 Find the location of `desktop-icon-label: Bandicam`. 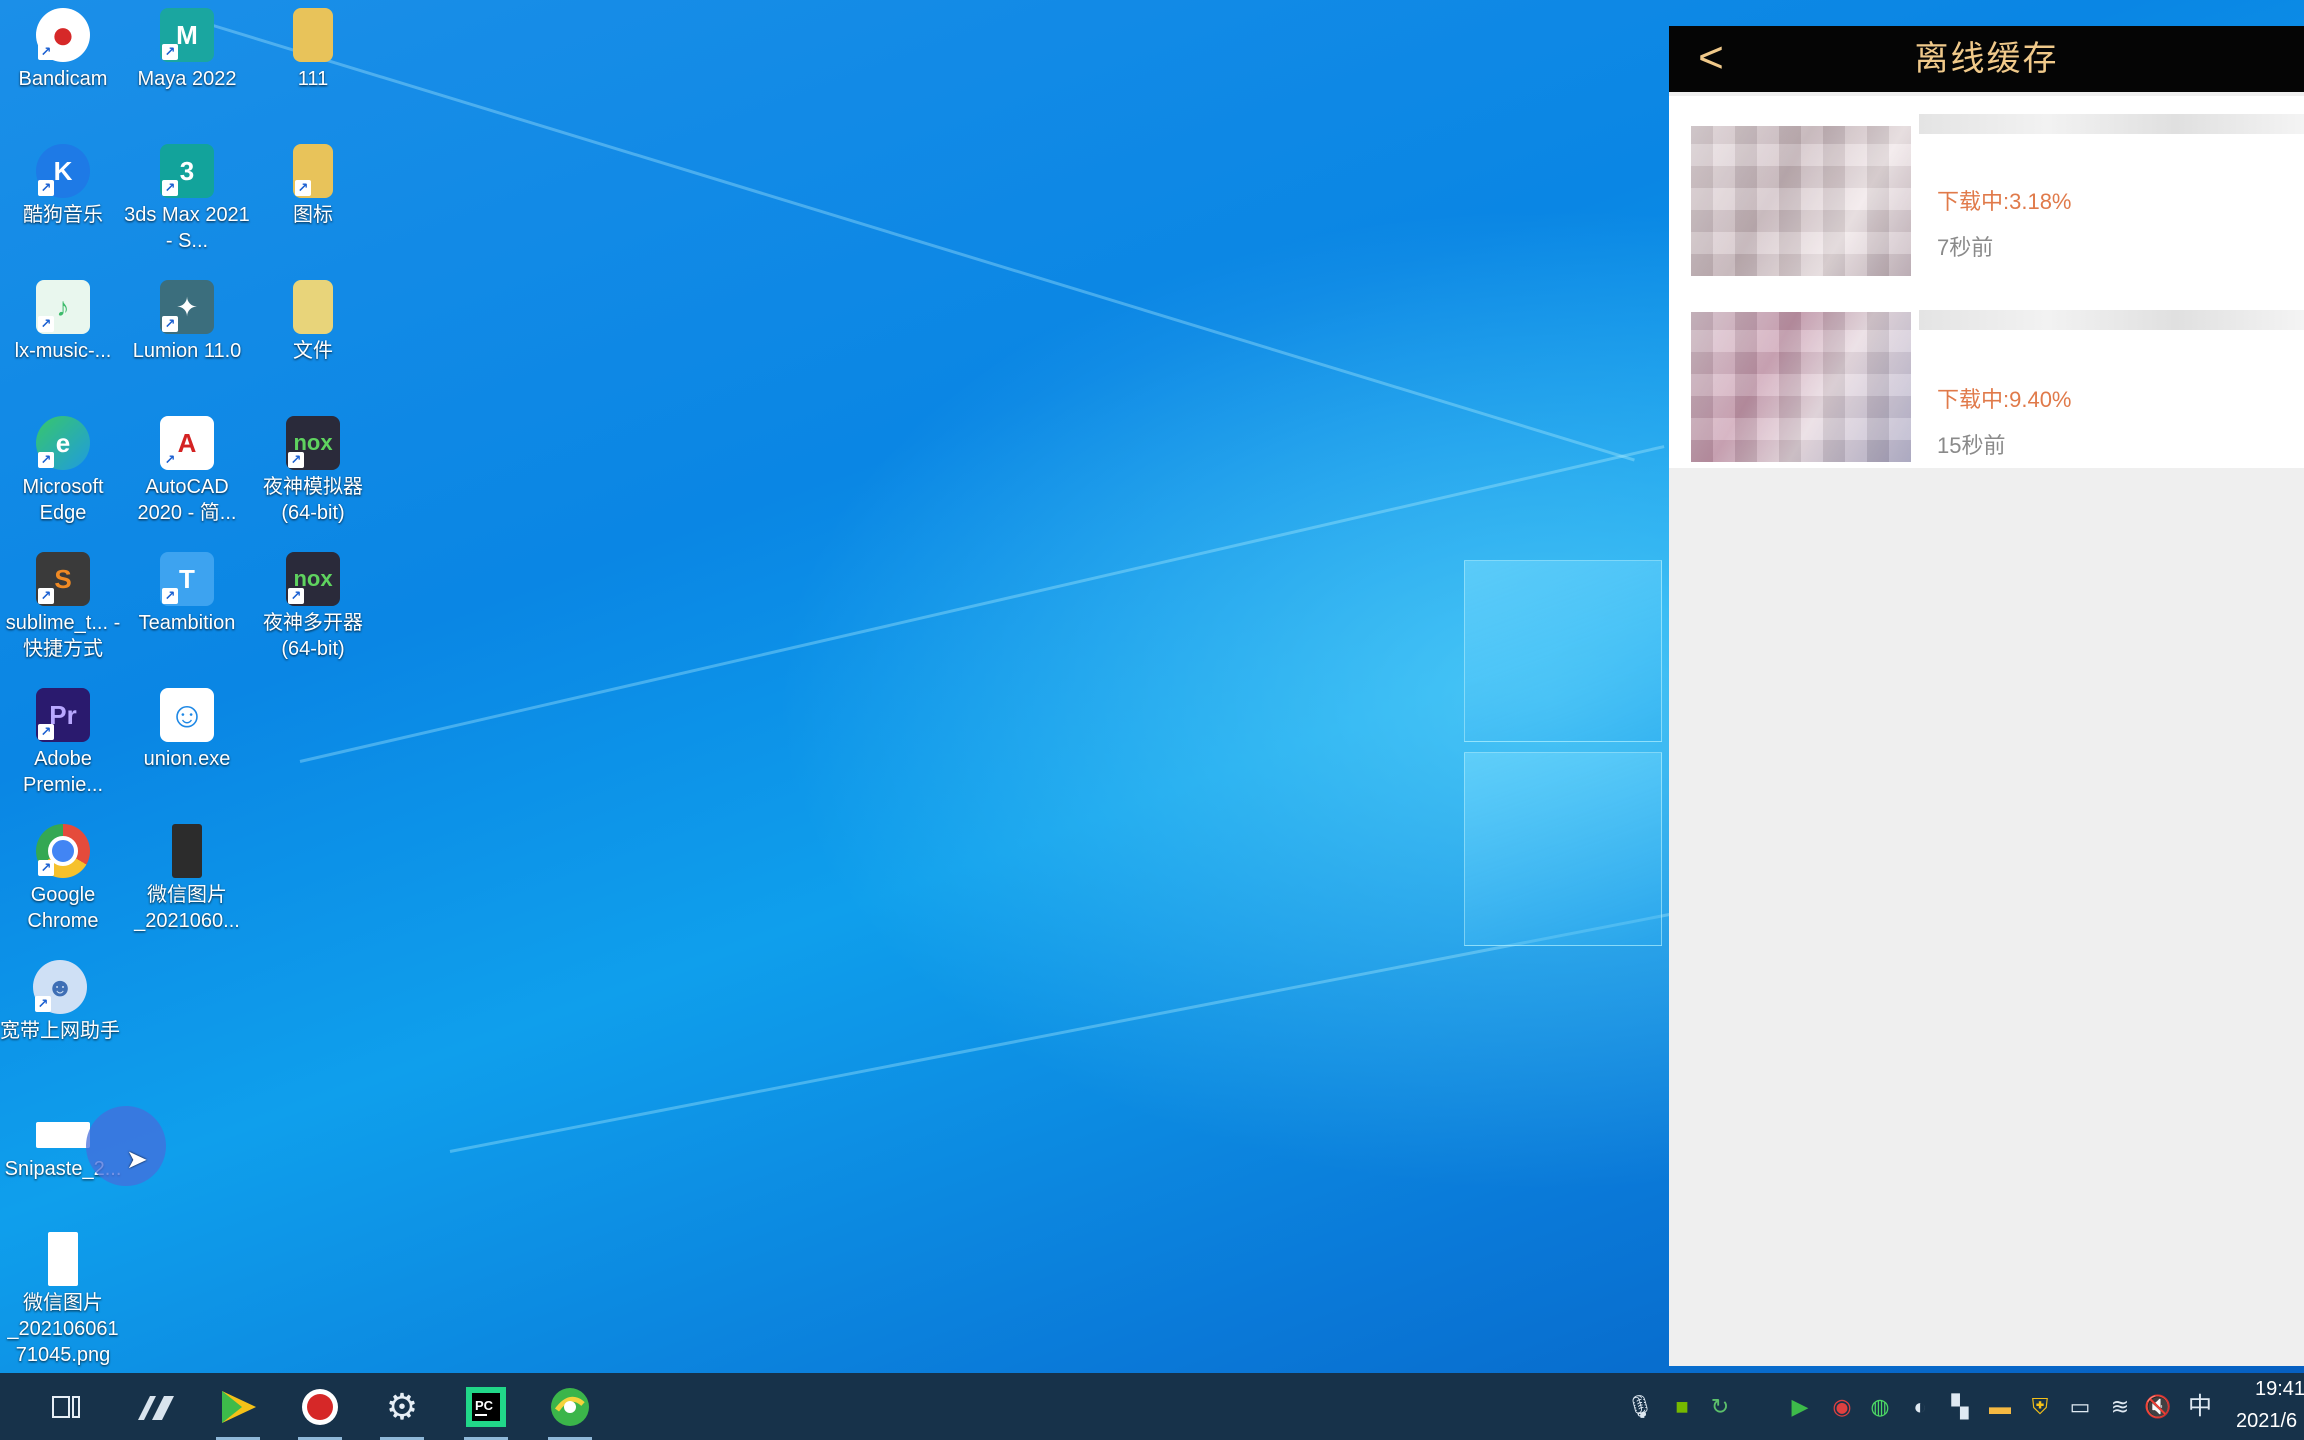

desktop-icon-label: Bandicam is located at coordinates (63, 79).